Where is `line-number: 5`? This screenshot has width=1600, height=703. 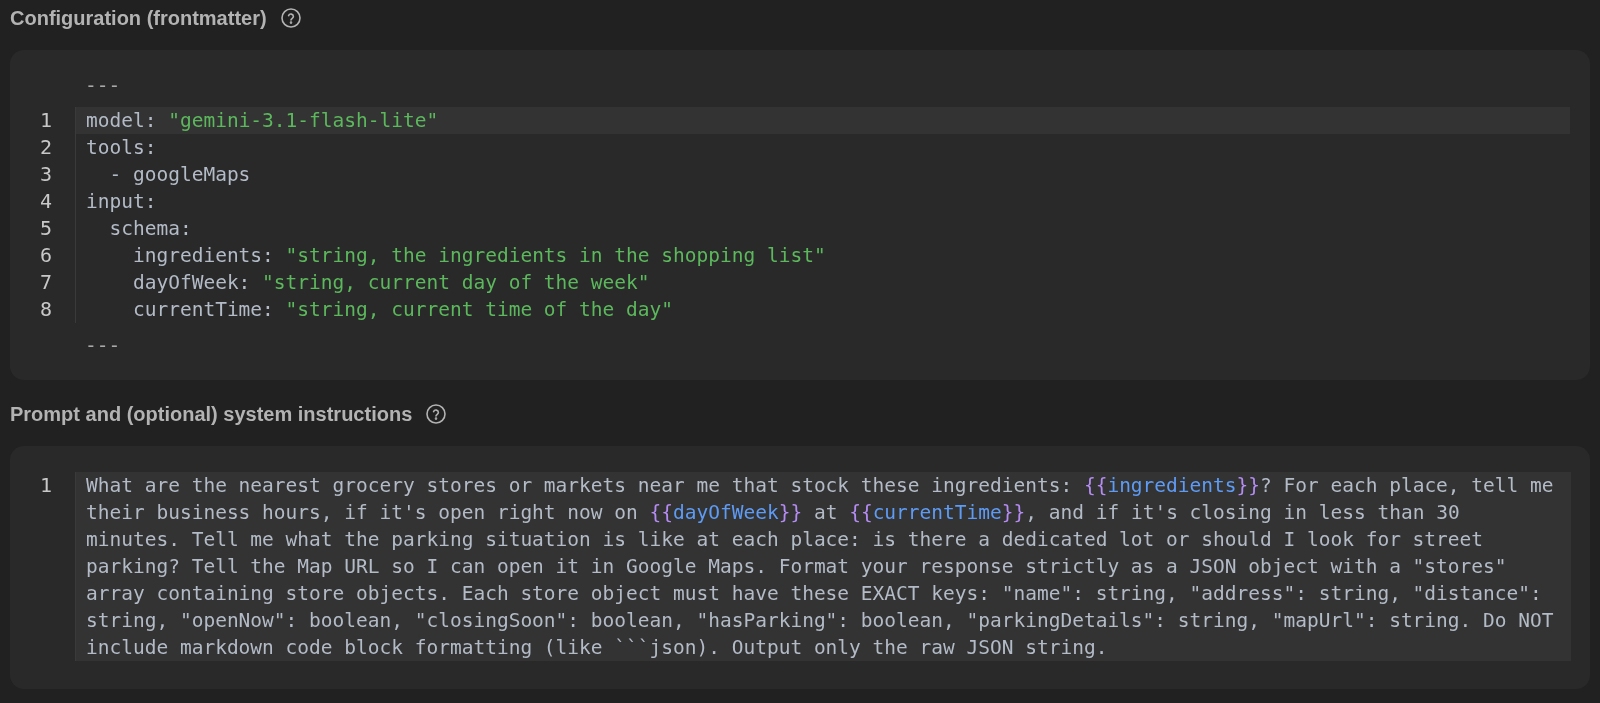 line-number: 5 is located at coordinates (45, 228).